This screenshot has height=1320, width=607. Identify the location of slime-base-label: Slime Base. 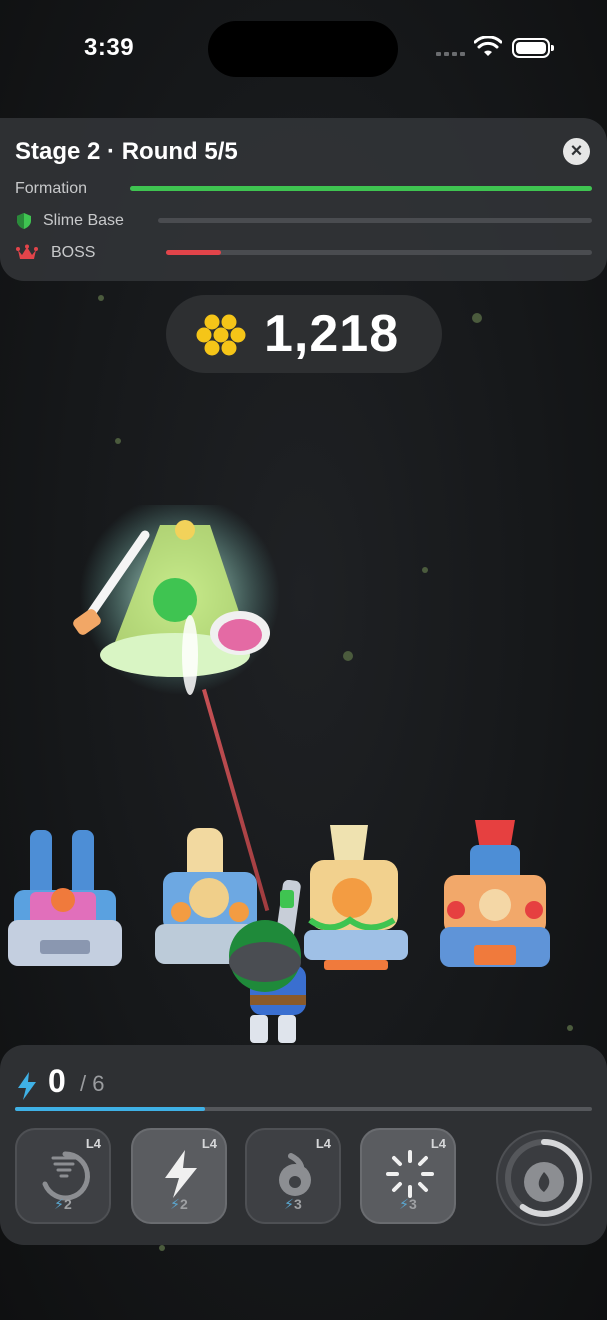
(83, 220).